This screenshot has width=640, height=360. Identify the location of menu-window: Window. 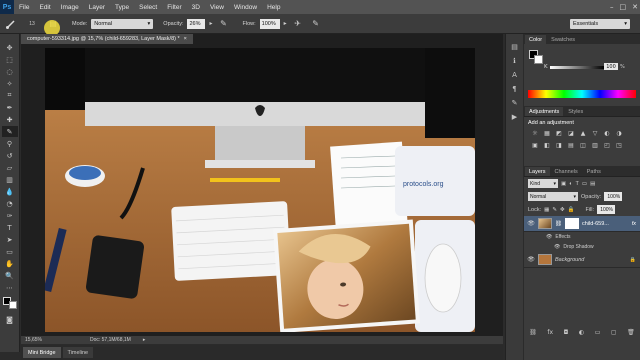
(245, 7).